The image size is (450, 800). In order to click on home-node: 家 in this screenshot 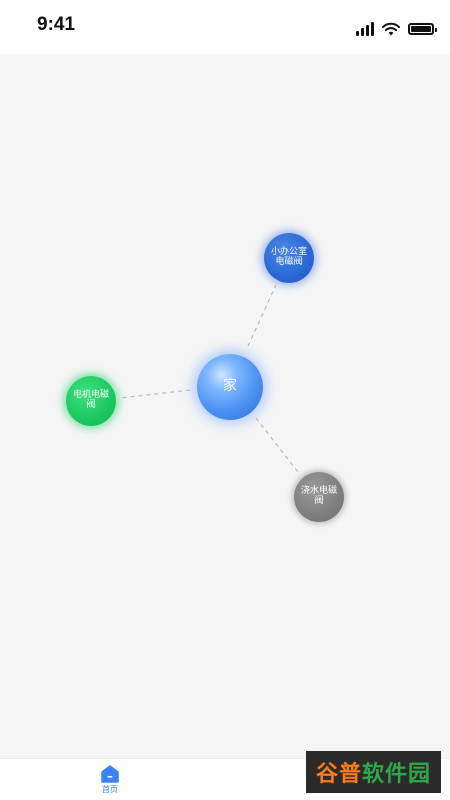, I will do `click(230, 387)`.